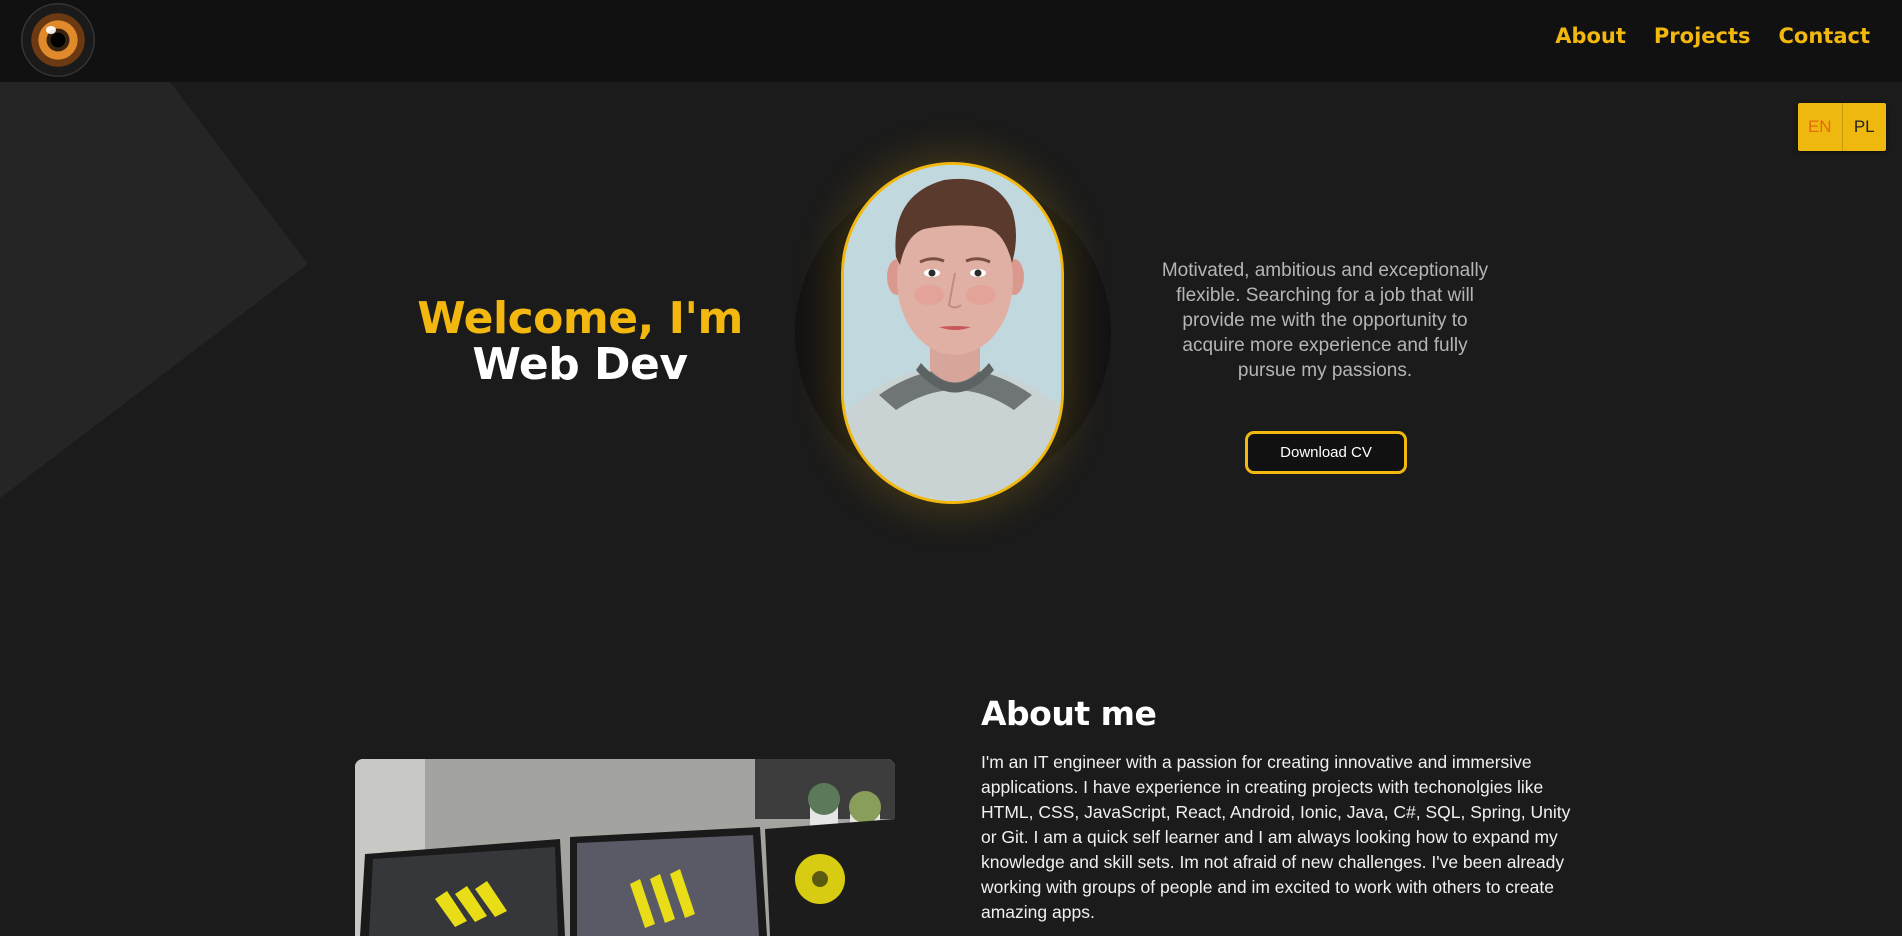 Image resolution: width=1902 pixels, height=936 pixels. Describe the element at coordinates (58, 40) in the screenshot. I see `logo` at that location.